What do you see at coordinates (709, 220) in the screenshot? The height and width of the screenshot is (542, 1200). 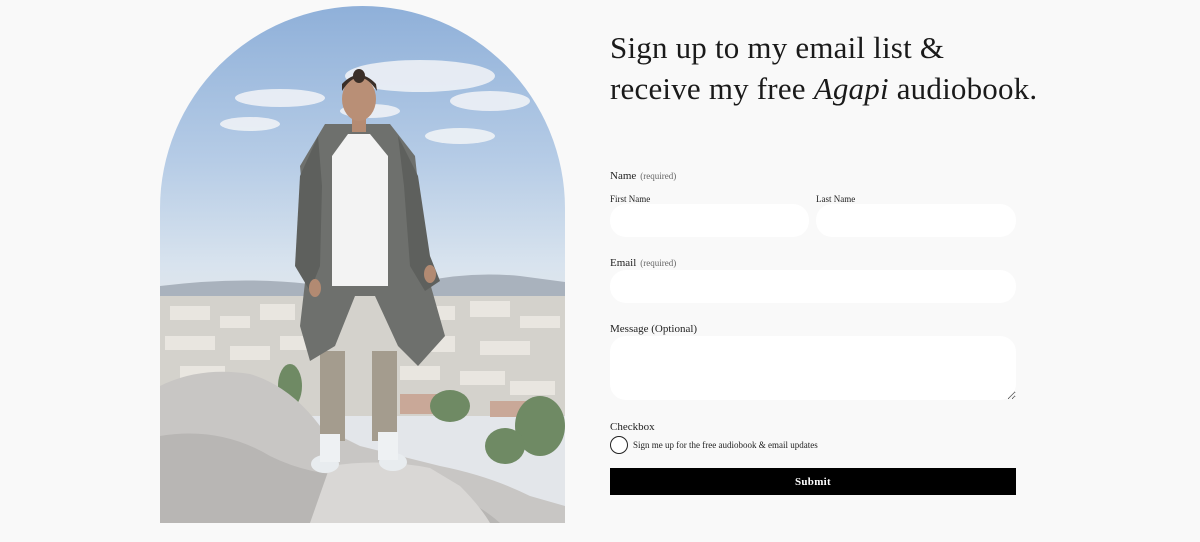 I see `first-name-input` at bounding box center [709, 220].